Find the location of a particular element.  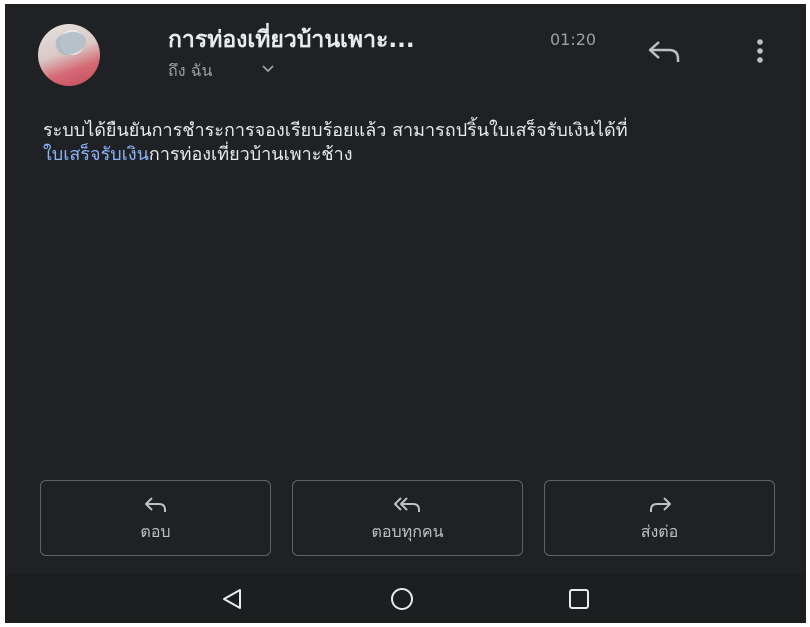

recipient-label: ถึง ฉัน is located at coordinates (190, 71).